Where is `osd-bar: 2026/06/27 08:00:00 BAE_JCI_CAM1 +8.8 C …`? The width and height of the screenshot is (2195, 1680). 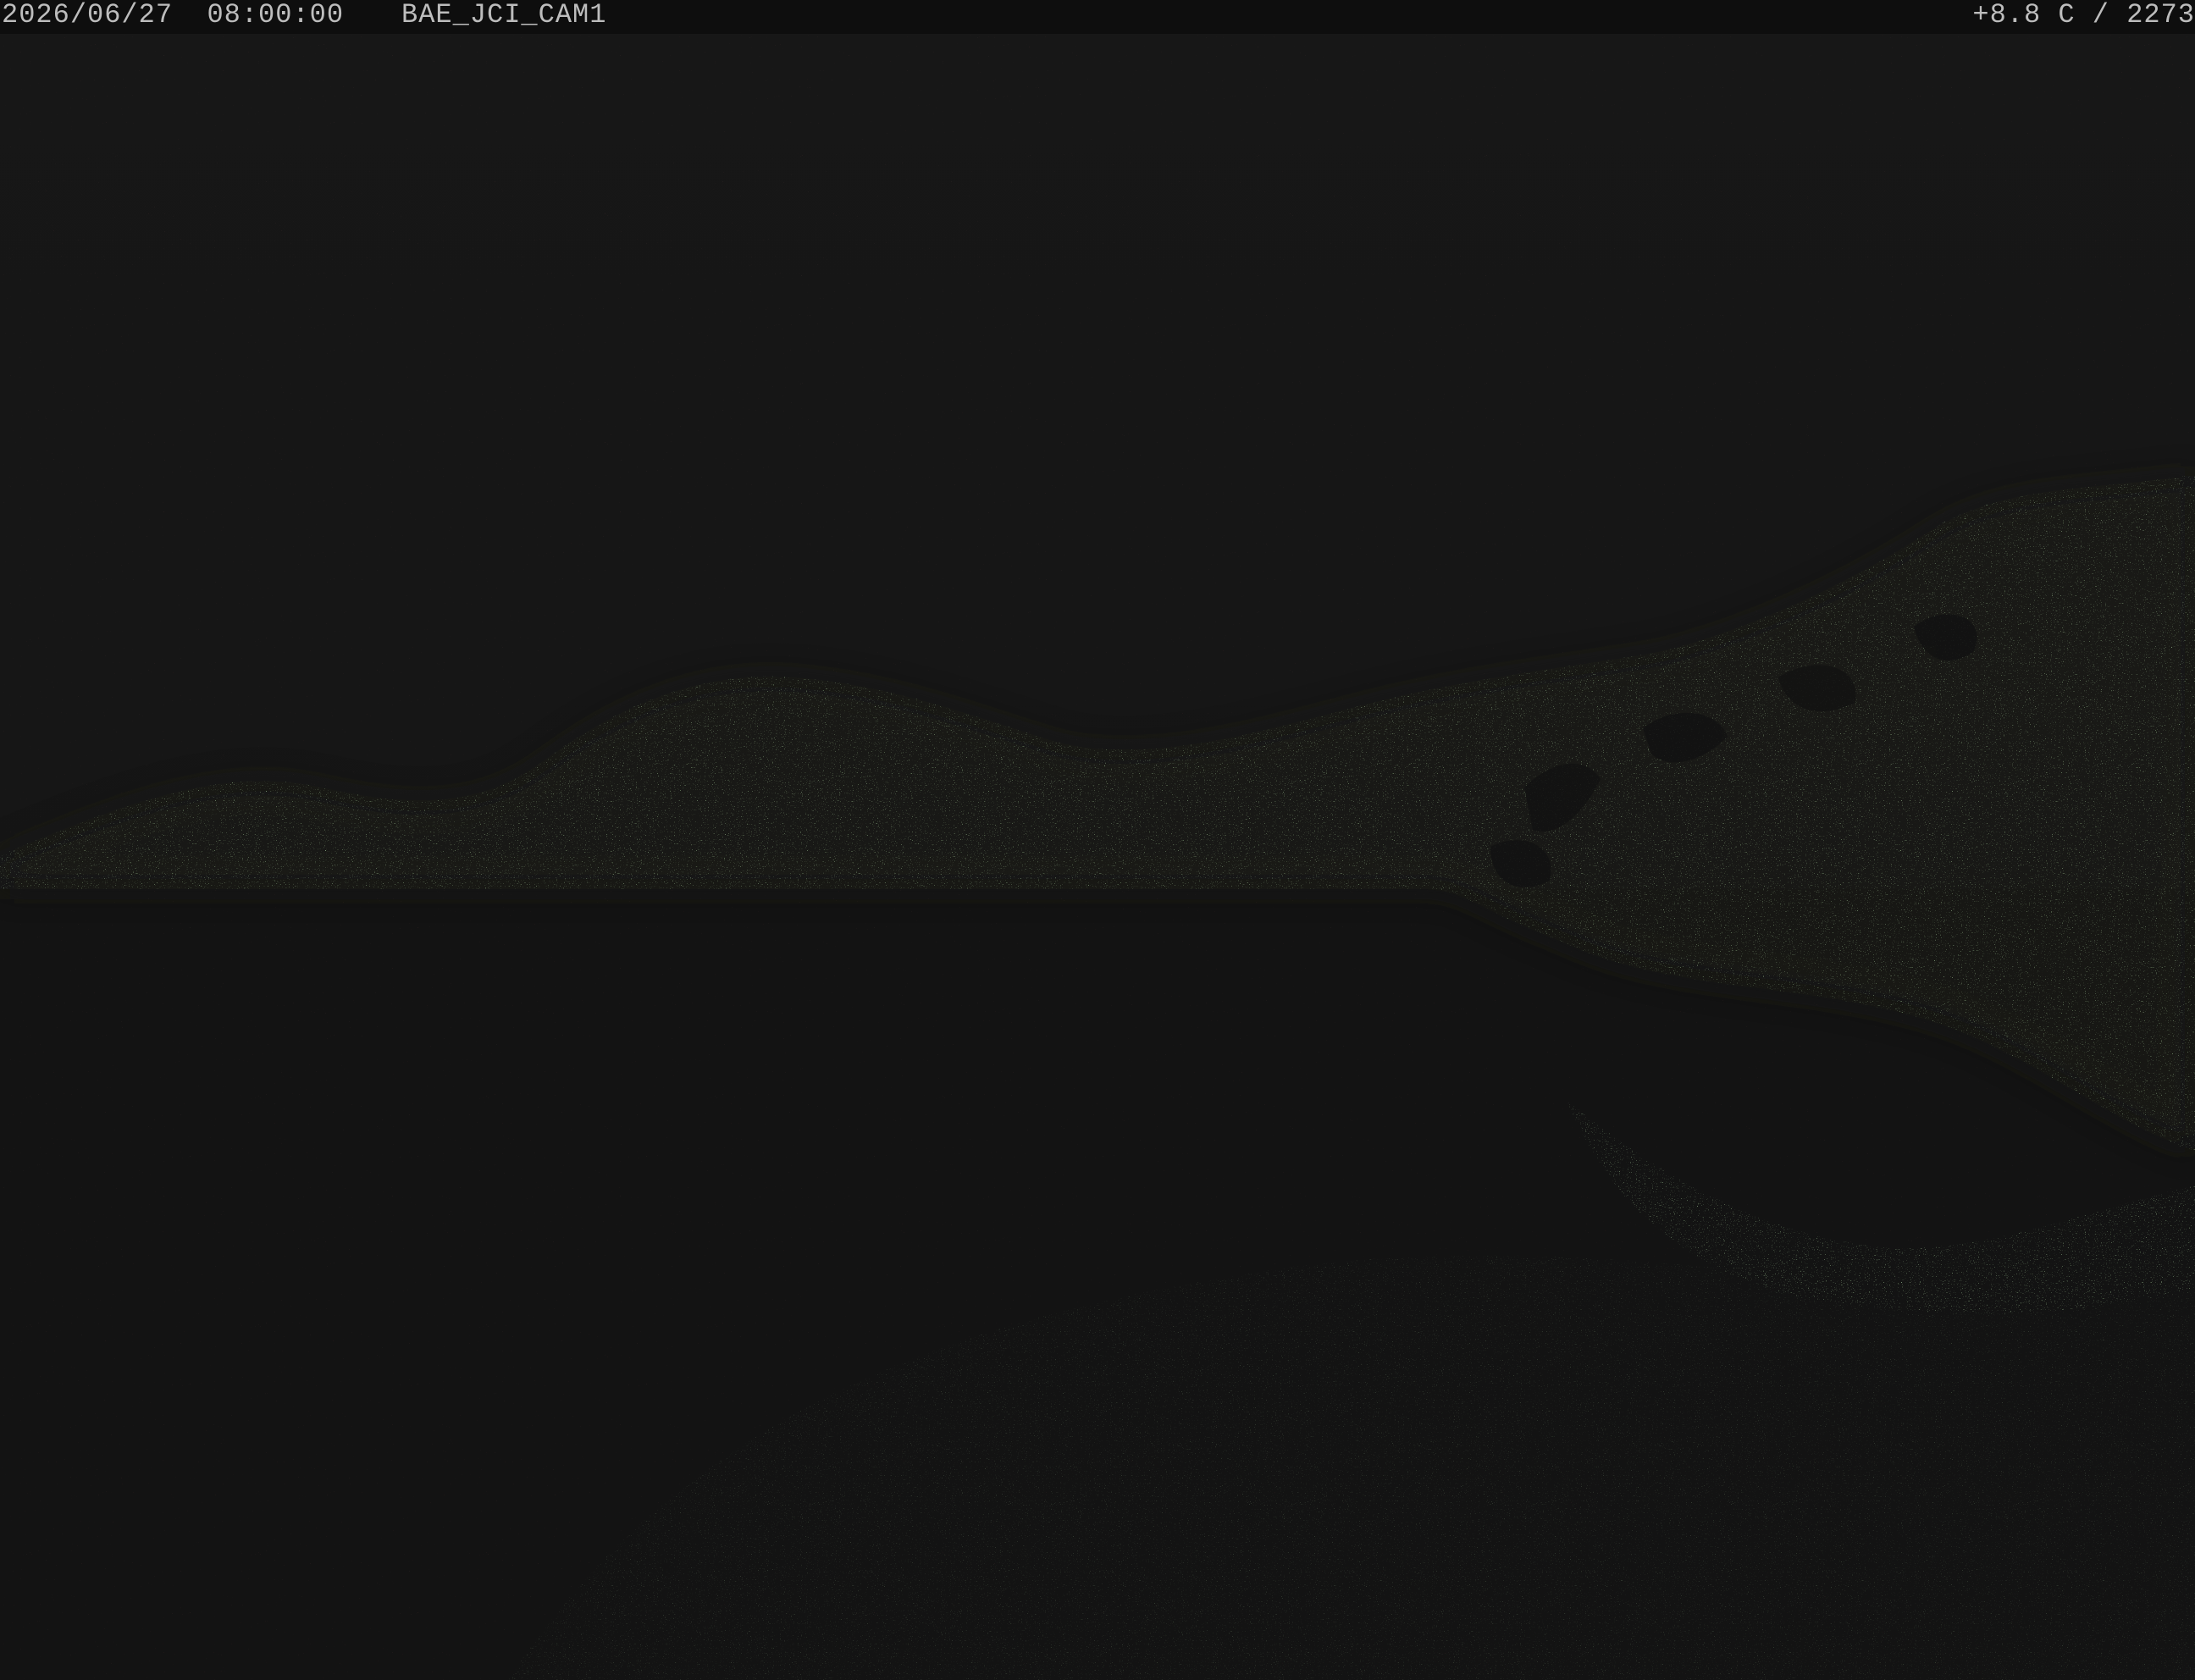
osd-bar: 2026/06/27 08:00:00 BAE_JCI_CAM1 +8.8 C … is located at coordinates (1097, 17).